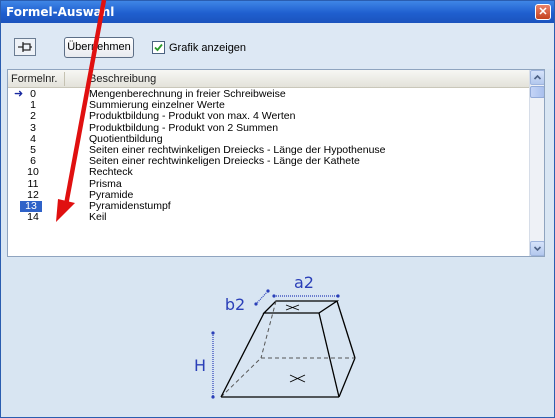  I want to click on table-row: 12 Pyramide, so click(269, 195).